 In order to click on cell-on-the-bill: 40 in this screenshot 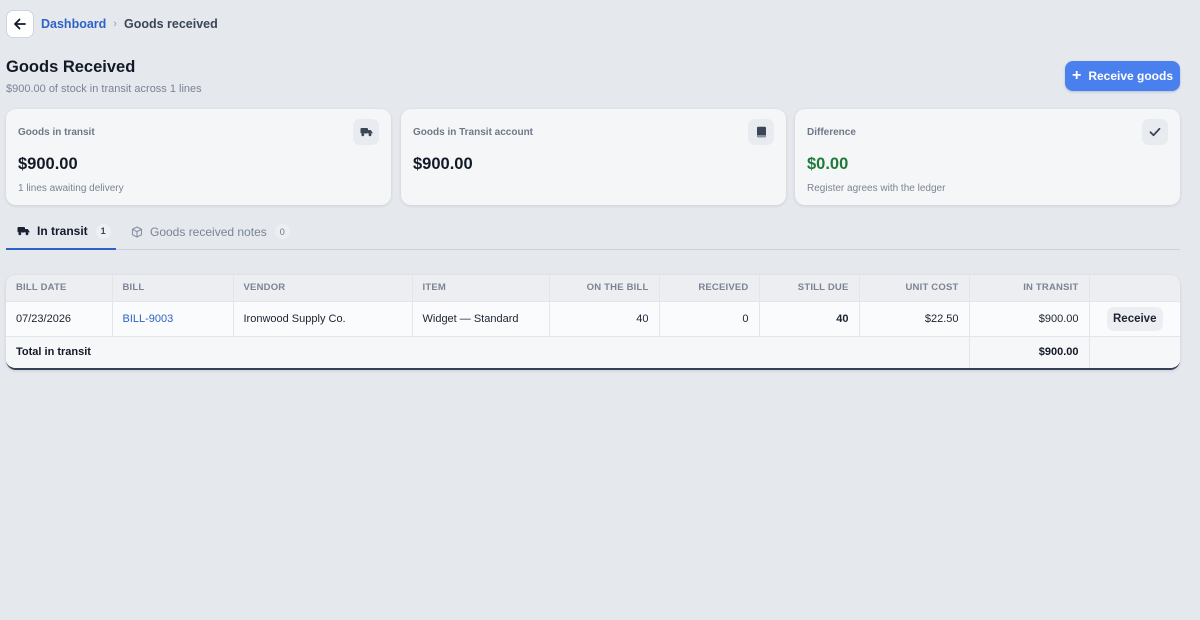, I will do `click(604, 318)`.